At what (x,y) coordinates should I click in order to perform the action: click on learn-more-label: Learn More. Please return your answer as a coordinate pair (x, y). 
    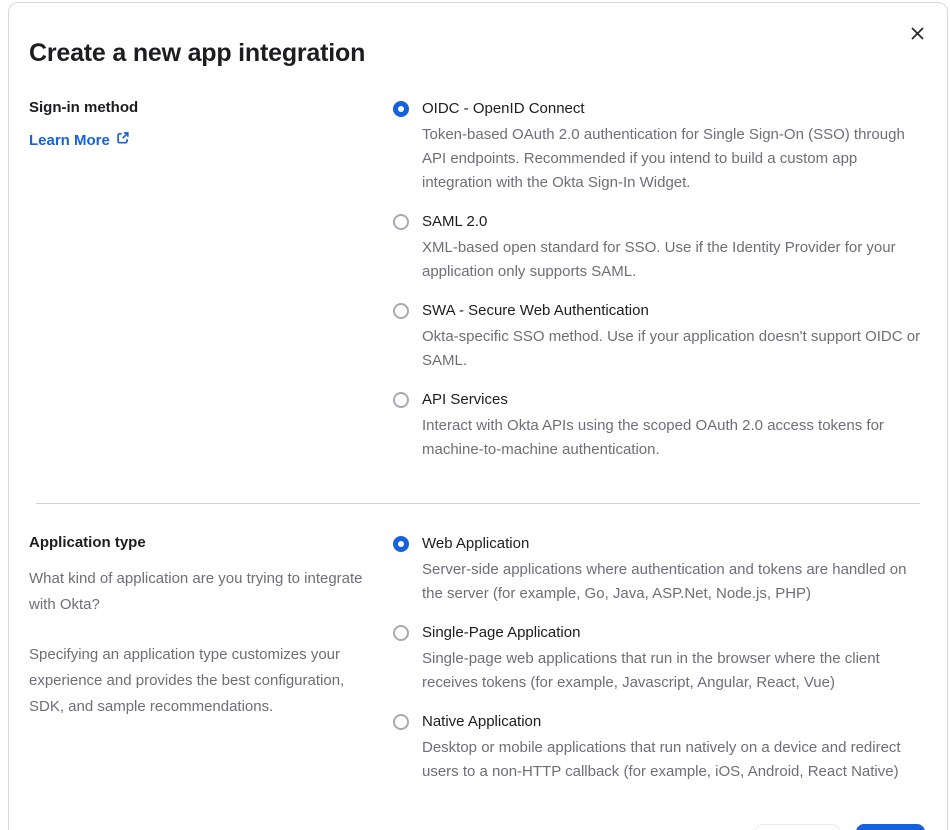
    Looking at the image, I should click on (69, 140).